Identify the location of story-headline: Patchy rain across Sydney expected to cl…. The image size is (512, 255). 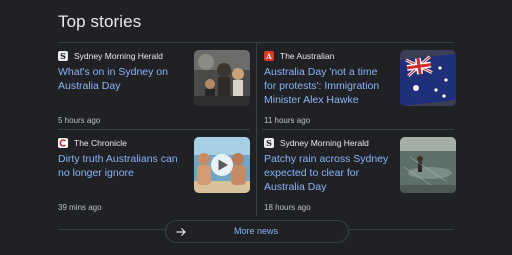
(328, 173).